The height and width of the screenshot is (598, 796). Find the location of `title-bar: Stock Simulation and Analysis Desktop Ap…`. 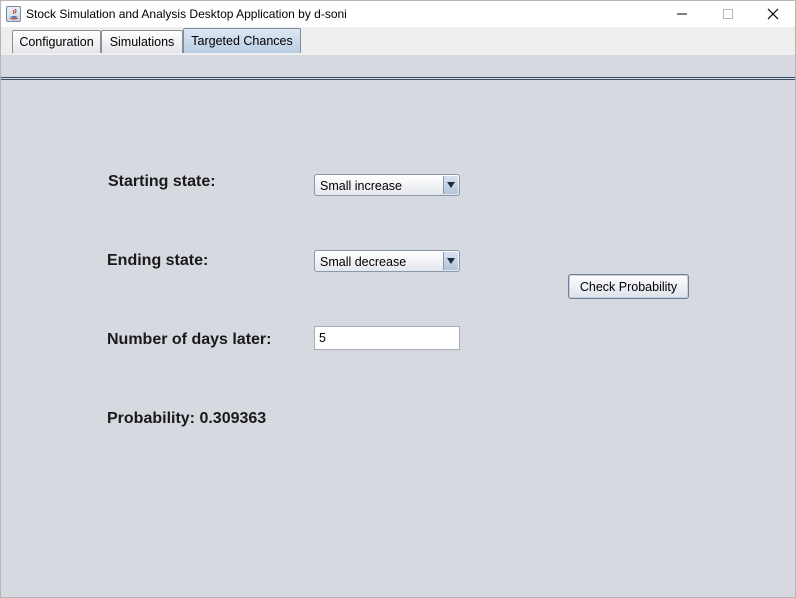

title-bar: Stock Simulation and Analysis Desktop Ap… is located at coordinates (398, 14).